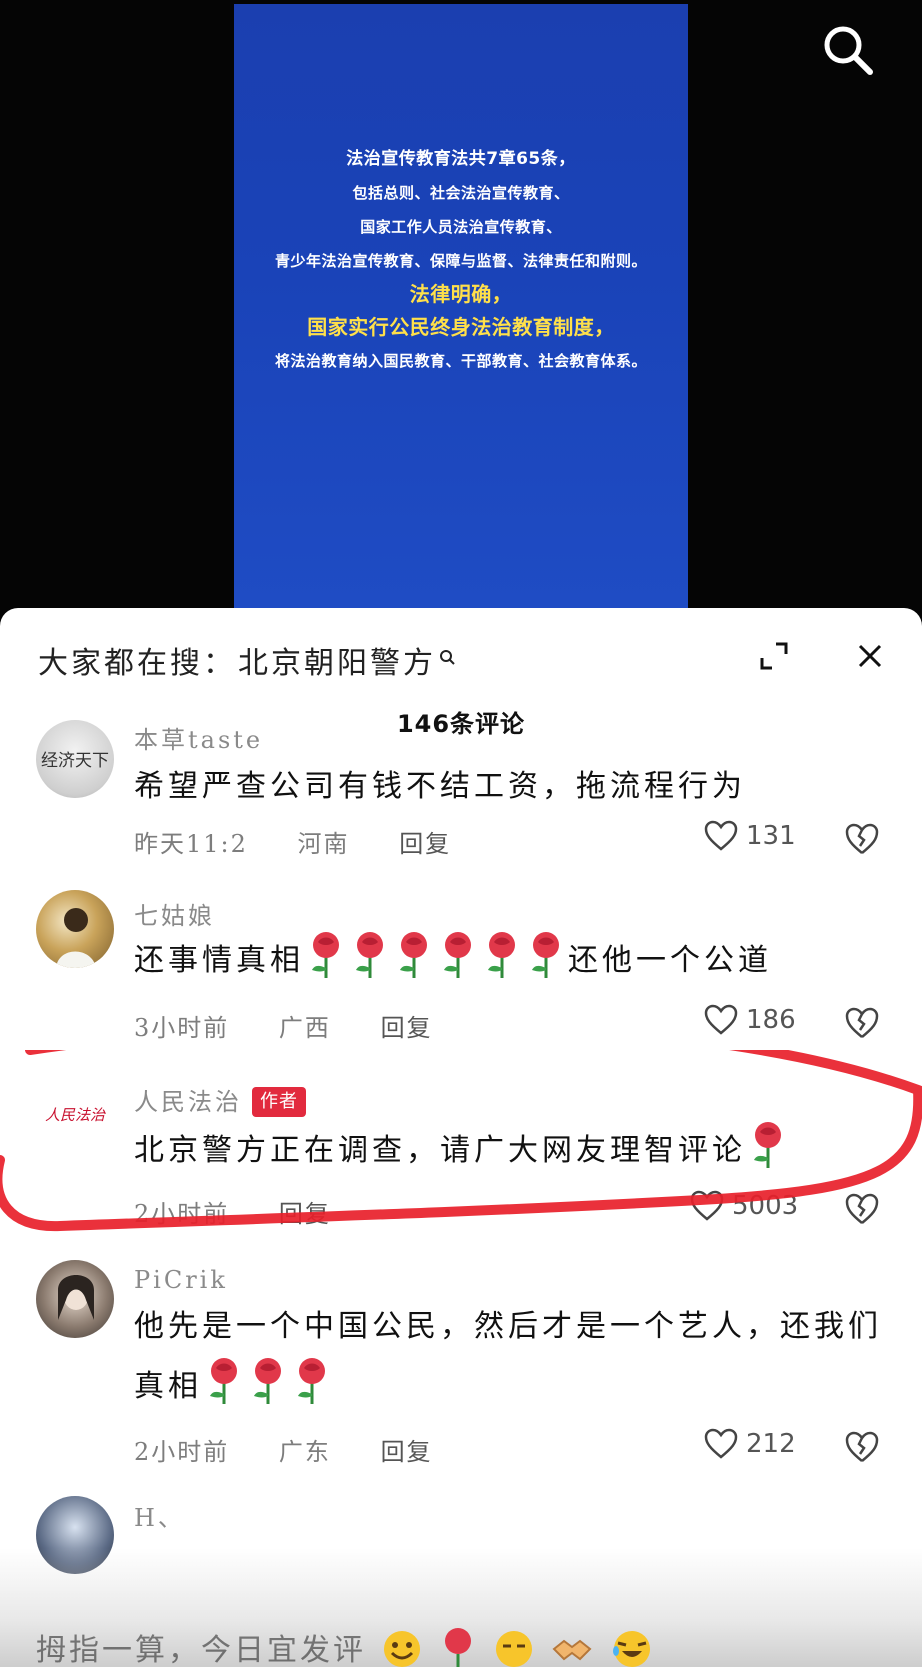  What do you see at coordinates (461, 193) in the screenshot?
I see `video-line: 包括总则、社会法治宣传教育、` at bounding box center [461, 193].